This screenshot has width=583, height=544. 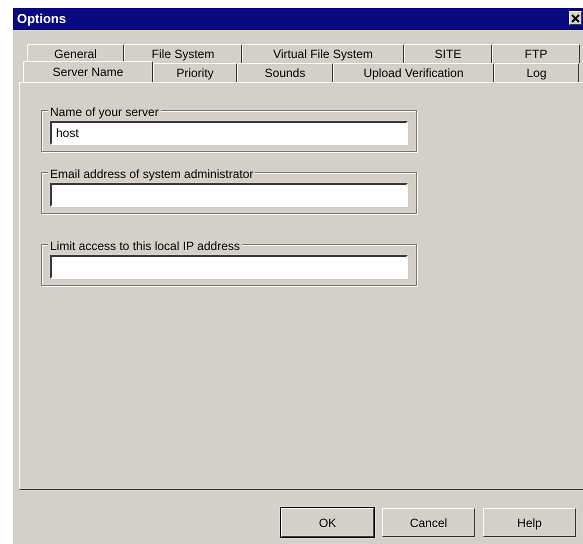 What do you see at coordinates (413, 72) in the screenshot?
I see `tab: Upload Verification` at bounding box center [413, 72].